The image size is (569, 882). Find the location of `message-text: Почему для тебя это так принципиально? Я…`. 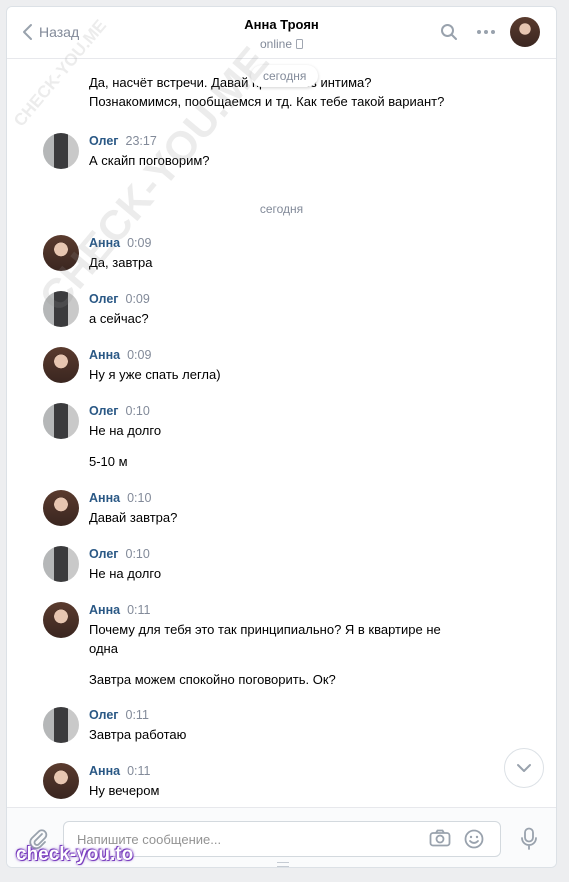

message-text: Почему для тебя это так принципиально? Я… is located at coordinates (265, 639).